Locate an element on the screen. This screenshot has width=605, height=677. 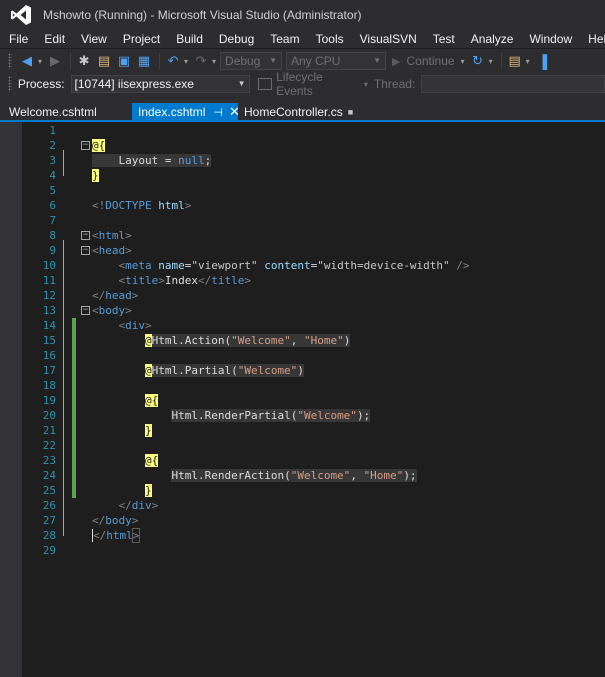
restart-icon: ↻ is located at coordinates (478, 61).